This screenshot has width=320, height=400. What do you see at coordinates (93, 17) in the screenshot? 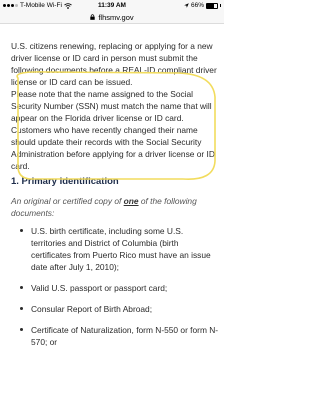
I see `lock-icon` at bounding box center [93, 17].